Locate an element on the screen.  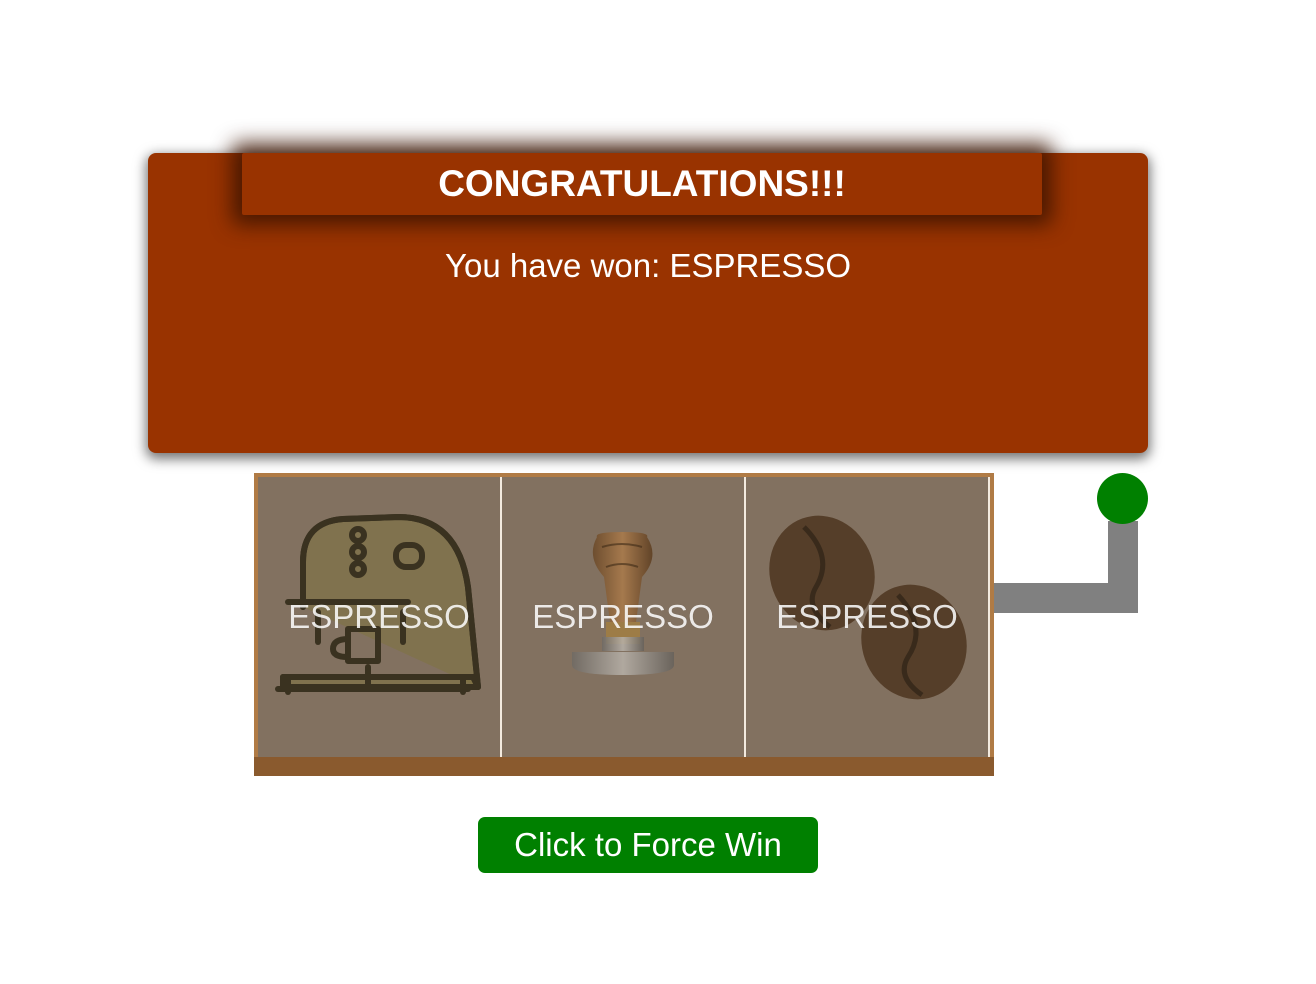
machine-base is located at coordinates (624, 766).